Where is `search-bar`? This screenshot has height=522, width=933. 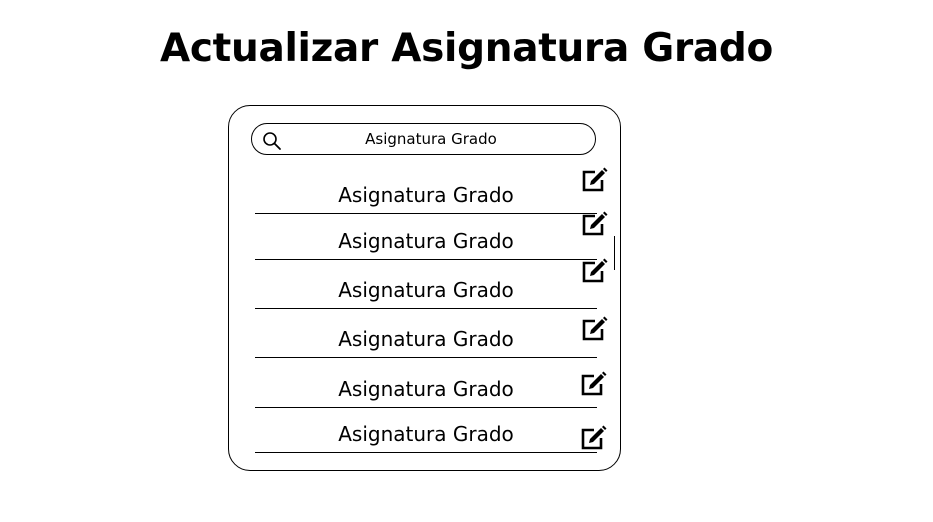
search-bar is located at coordinates (423, 139).